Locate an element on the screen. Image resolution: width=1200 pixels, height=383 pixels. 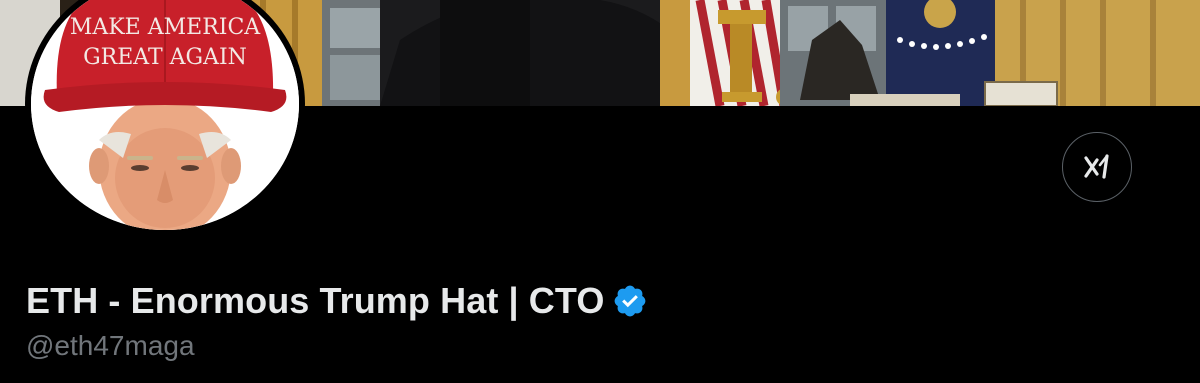
svg-text: MAKE AMERICA is located at coordinates (165, 27).